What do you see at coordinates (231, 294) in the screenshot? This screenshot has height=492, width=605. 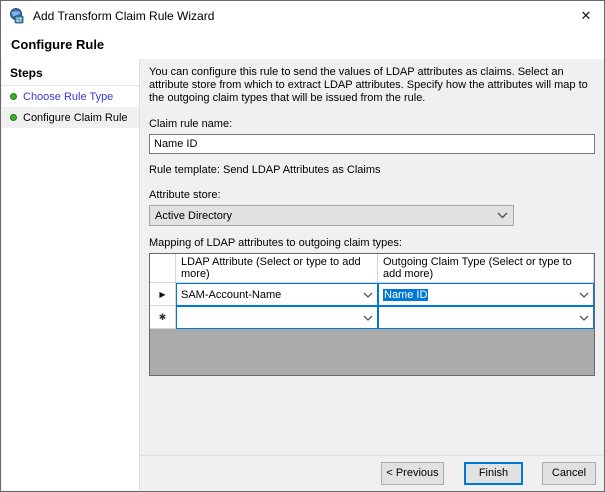 I see `ldap-attribute-value-0: SAM-Account-Name` at bounding box center [231, 294].